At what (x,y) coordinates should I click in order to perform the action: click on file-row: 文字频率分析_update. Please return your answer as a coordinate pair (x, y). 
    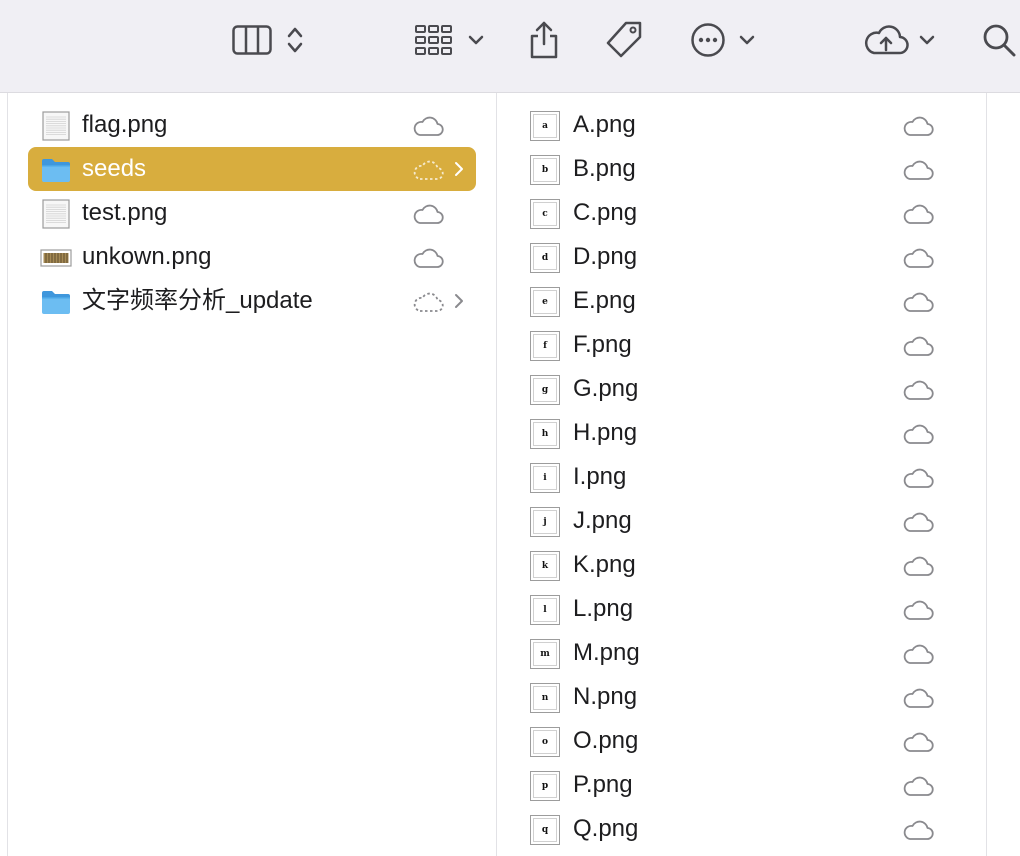
    Looking at the image, I should click on (252, 301).